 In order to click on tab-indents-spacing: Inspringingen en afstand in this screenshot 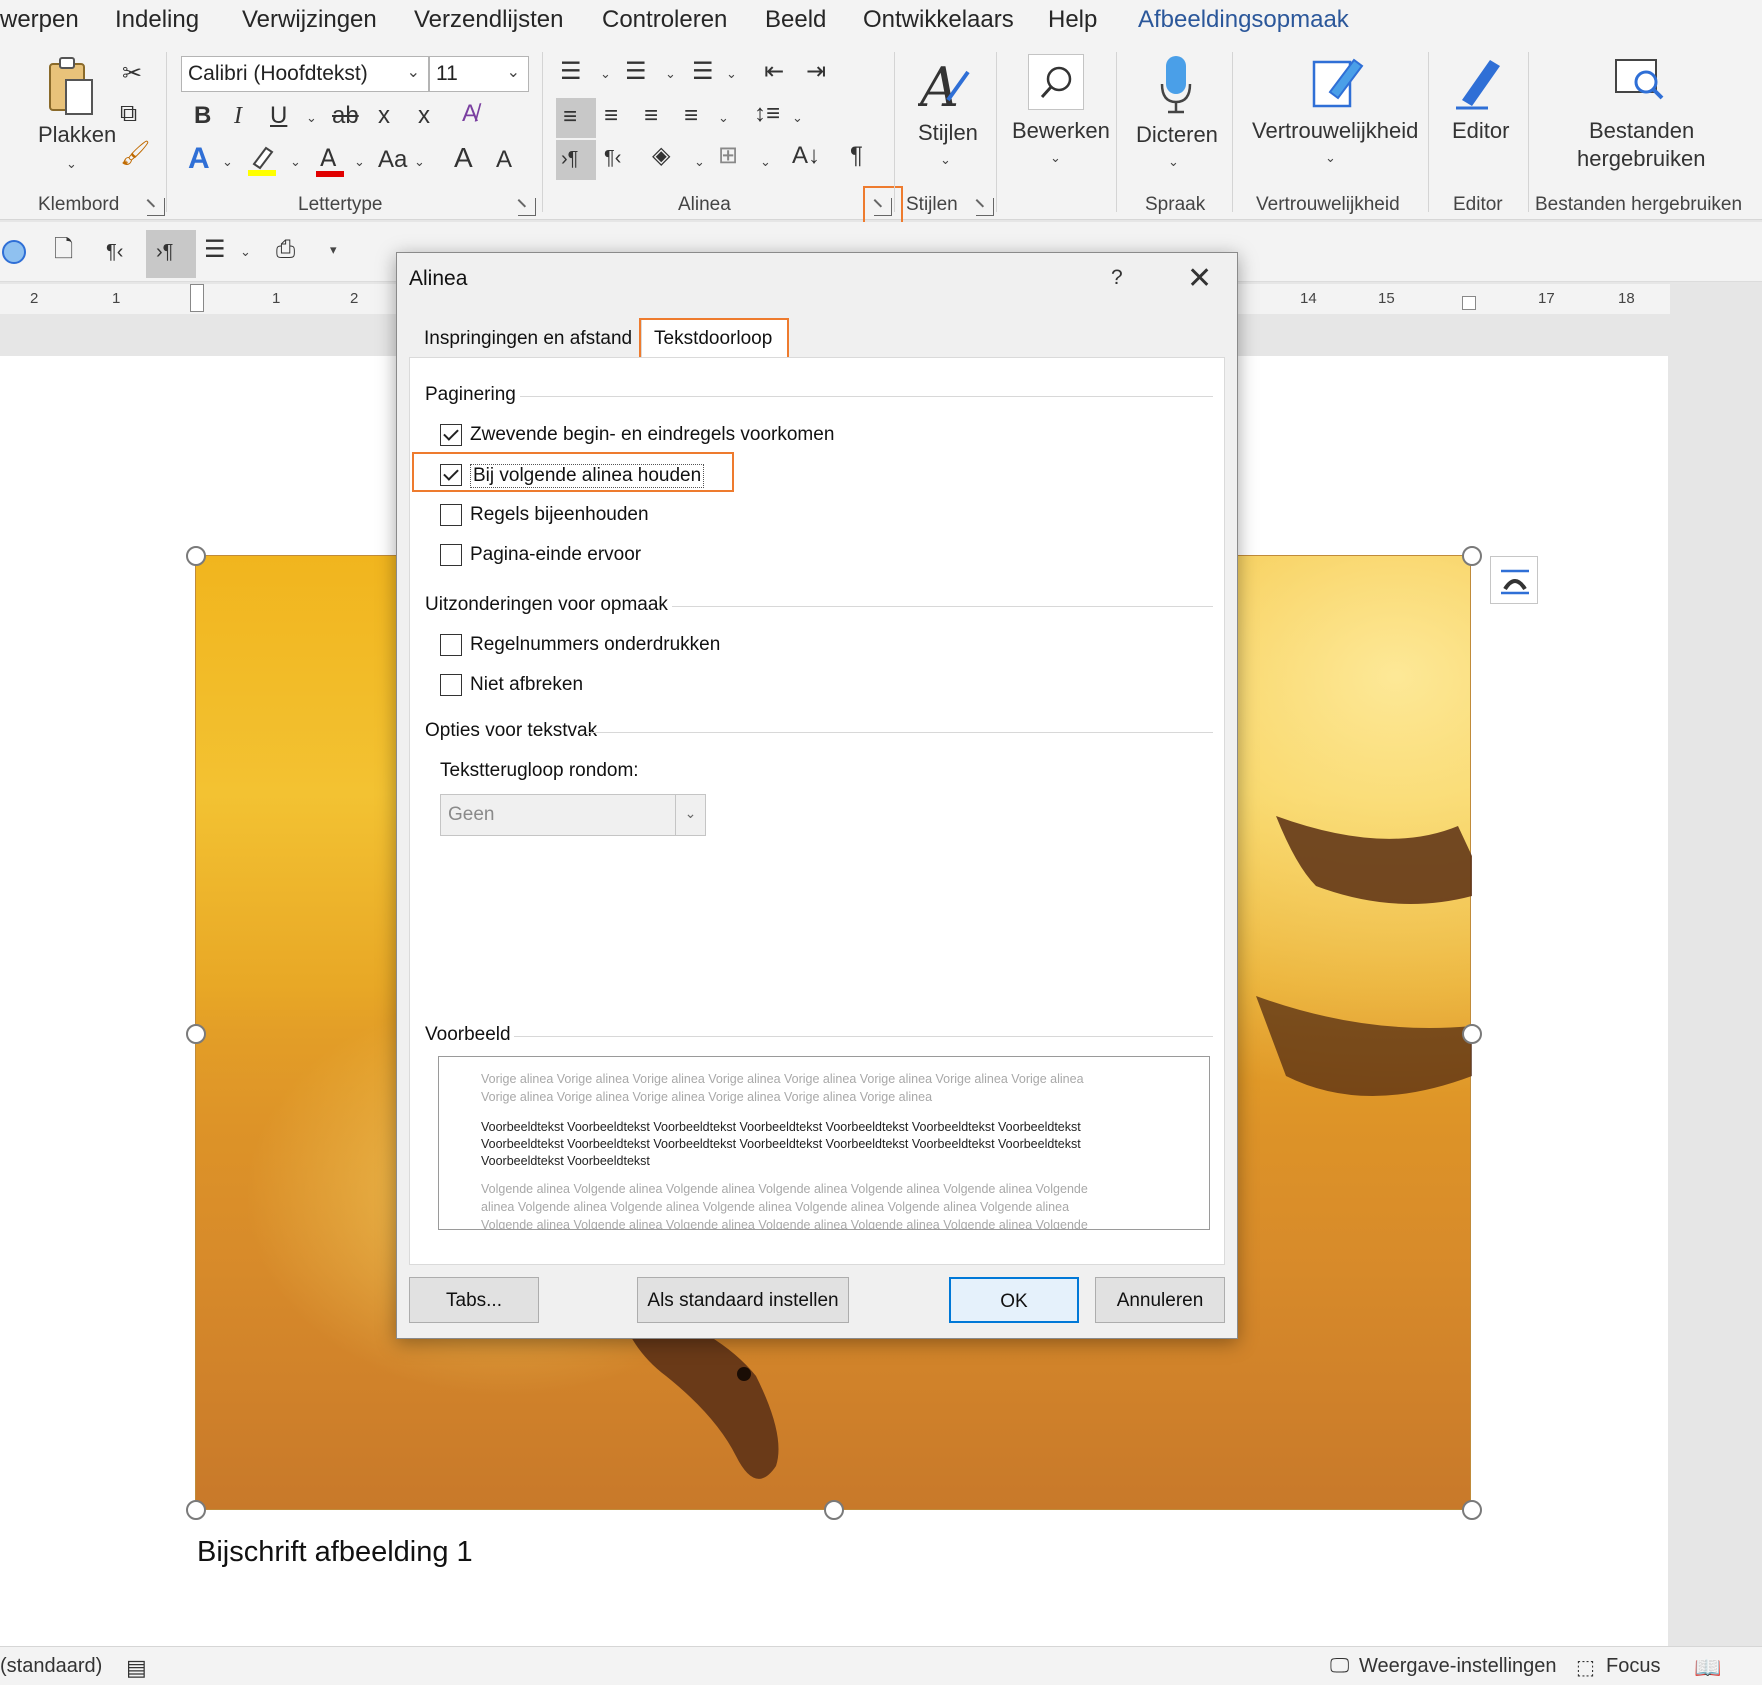, I will do `click(528, 339)`.